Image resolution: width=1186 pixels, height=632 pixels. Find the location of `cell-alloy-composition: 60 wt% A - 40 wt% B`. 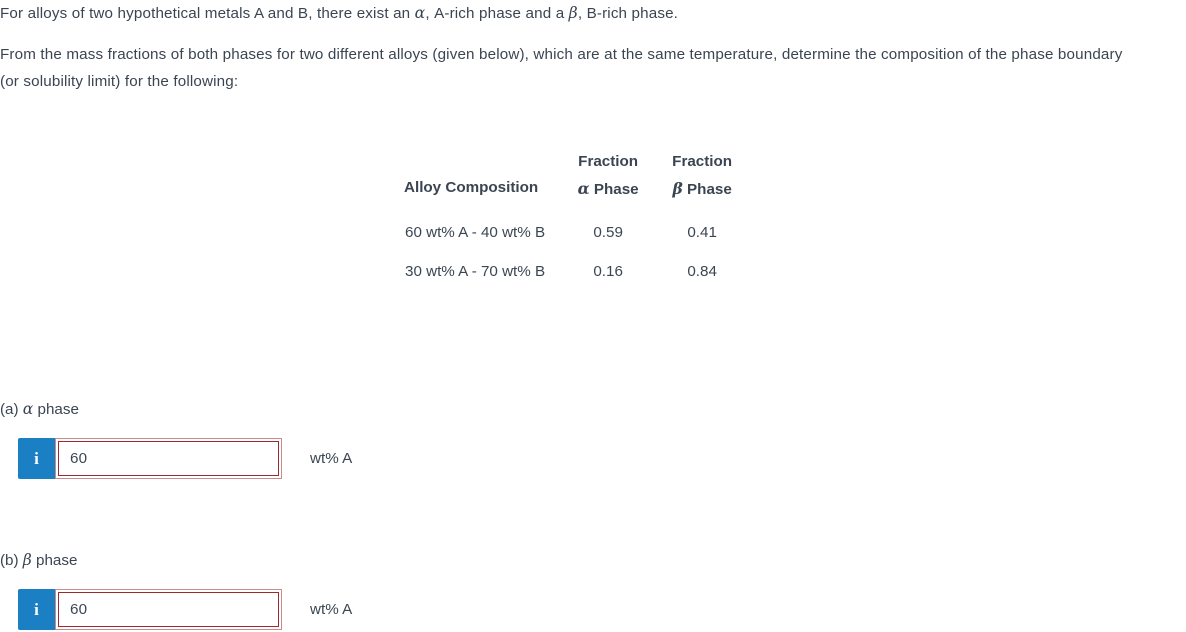

cell-alloy-composition: 60 wt% A - 40 wt% B is located at coordinates (475, 232).